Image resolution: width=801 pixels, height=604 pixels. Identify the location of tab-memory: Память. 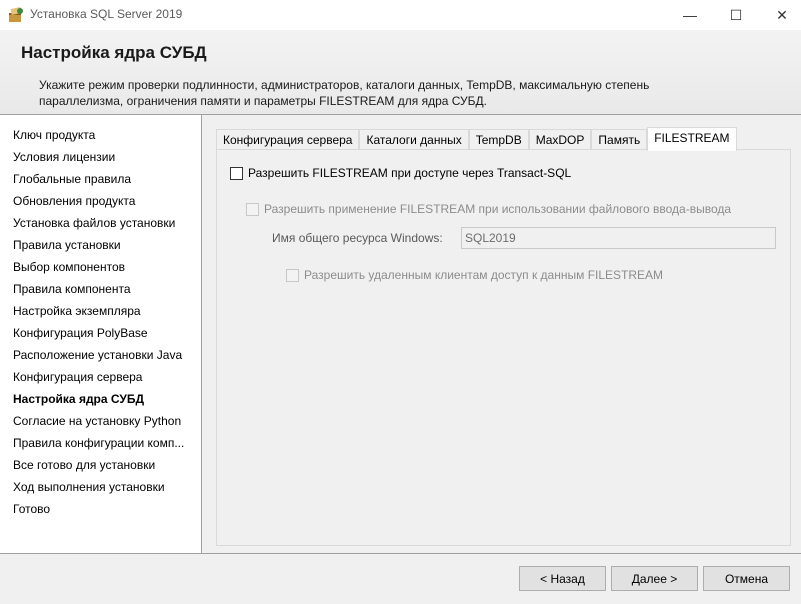
(619, 140).